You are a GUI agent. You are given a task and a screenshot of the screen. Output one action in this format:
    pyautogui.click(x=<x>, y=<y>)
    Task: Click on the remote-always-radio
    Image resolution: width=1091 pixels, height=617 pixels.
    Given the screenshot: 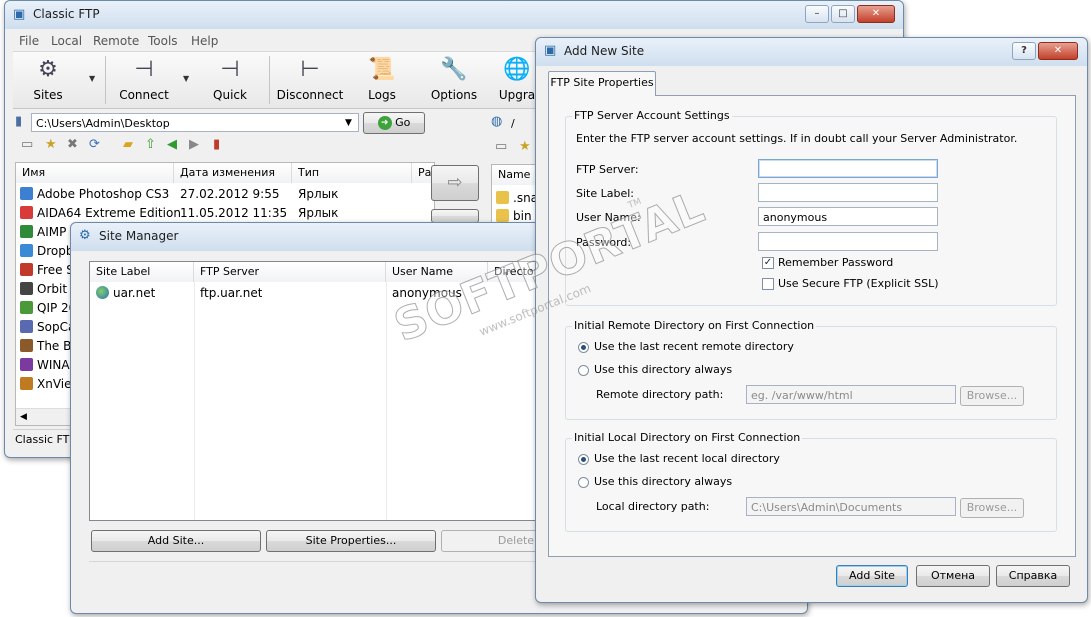 What is the action you would take?
    pyautogui.click(x=583, y=370)
    